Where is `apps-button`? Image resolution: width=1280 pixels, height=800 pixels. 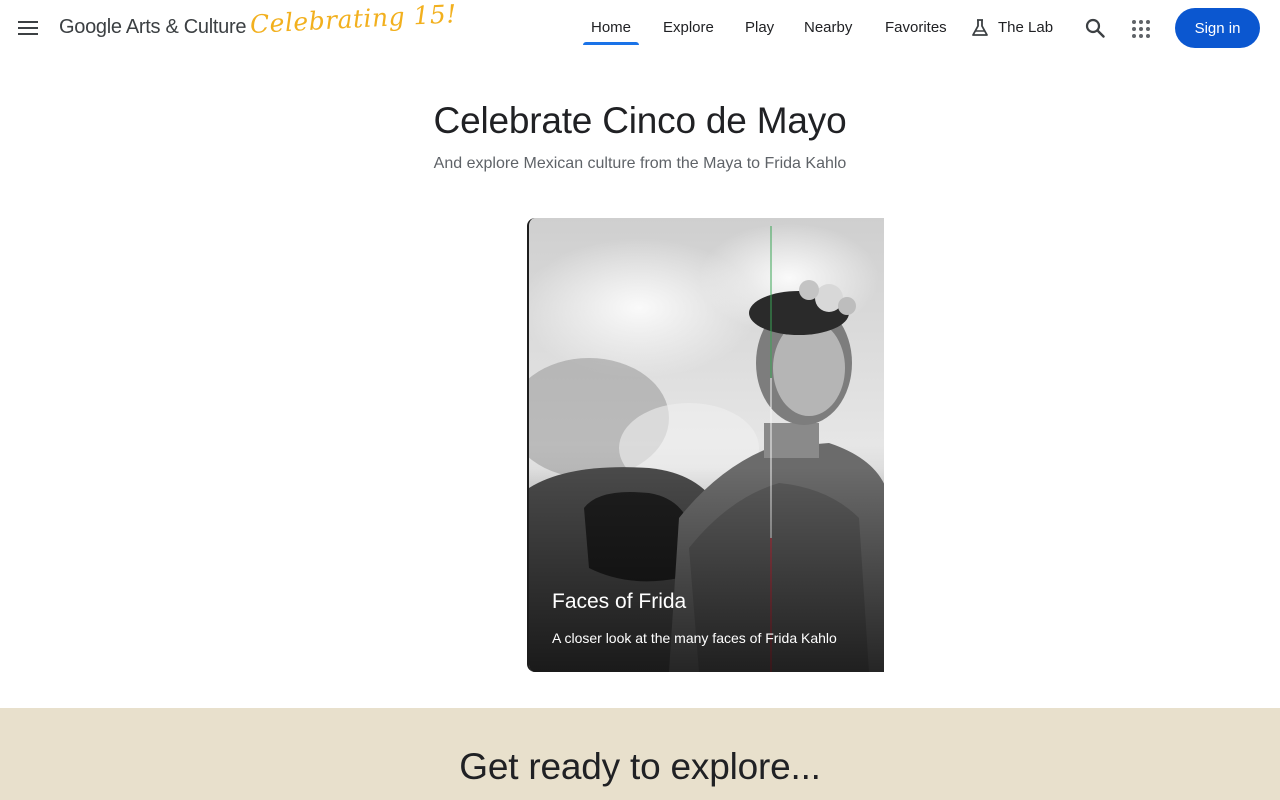 apps-button is located at coordinates (1141, 29).